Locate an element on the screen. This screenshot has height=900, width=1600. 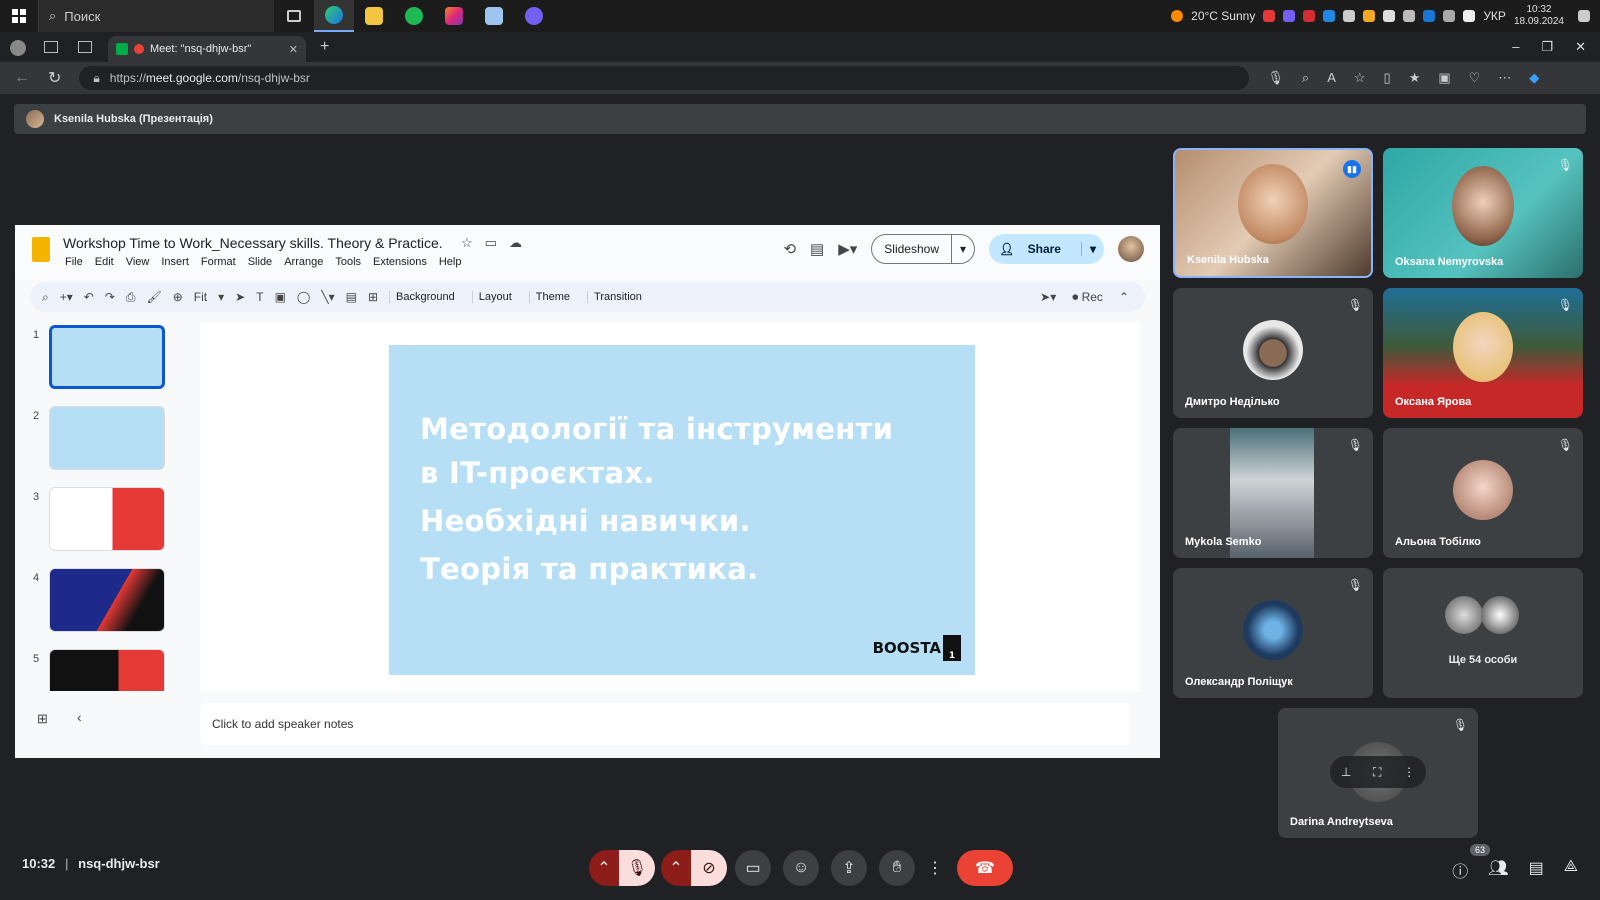
bluetooth-icon is located at coordinates (1429, 16).